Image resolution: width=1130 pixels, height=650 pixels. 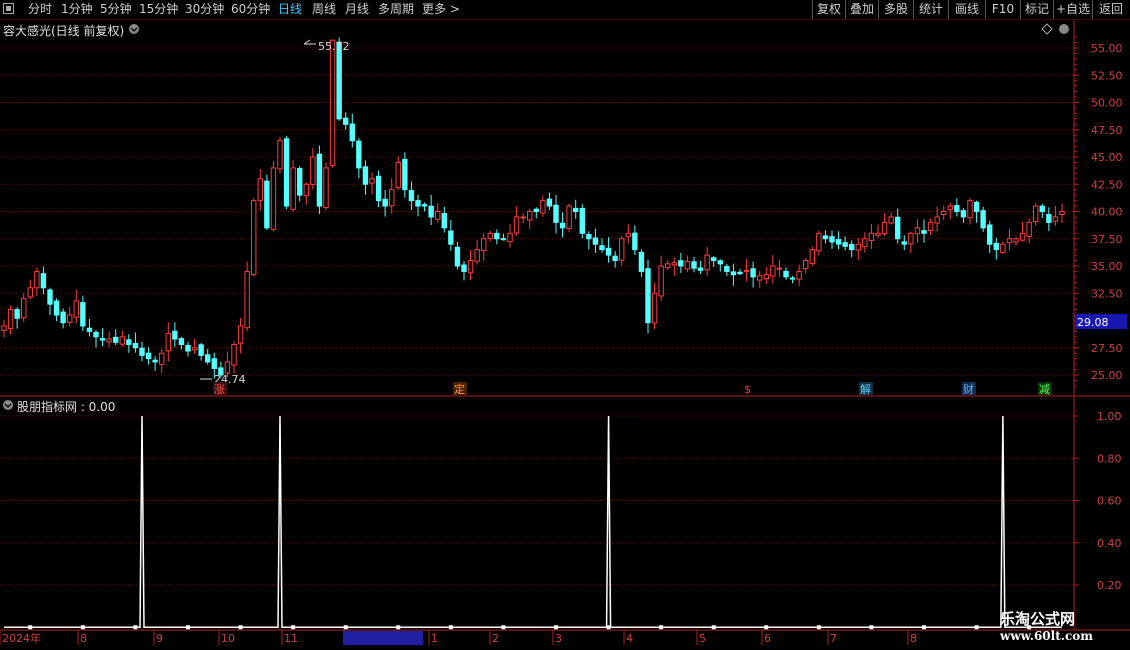 I want to click on indicator-options-icon, so click(x=8, y=405).